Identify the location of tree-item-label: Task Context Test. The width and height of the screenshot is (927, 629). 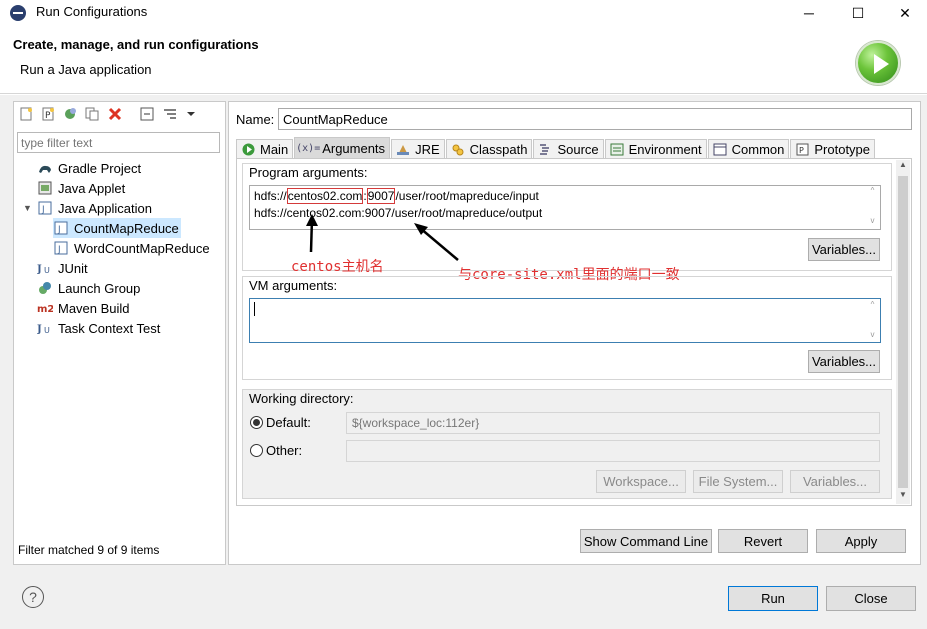
(109, 328).